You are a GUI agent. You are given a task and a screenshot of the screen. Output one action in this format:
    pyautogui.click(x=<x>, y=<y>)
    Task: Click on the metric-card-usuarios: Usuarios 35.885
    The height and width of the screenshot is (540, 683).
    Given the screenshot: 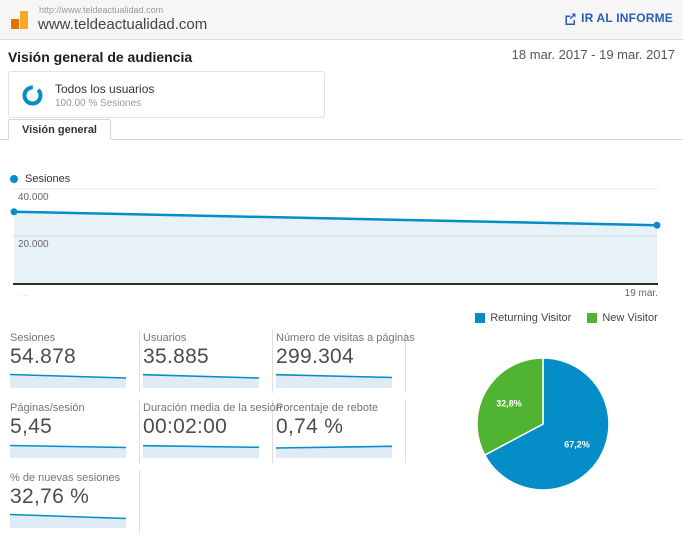 What is the action you would take?
    pyautogui.click(x=207, y=361)
    